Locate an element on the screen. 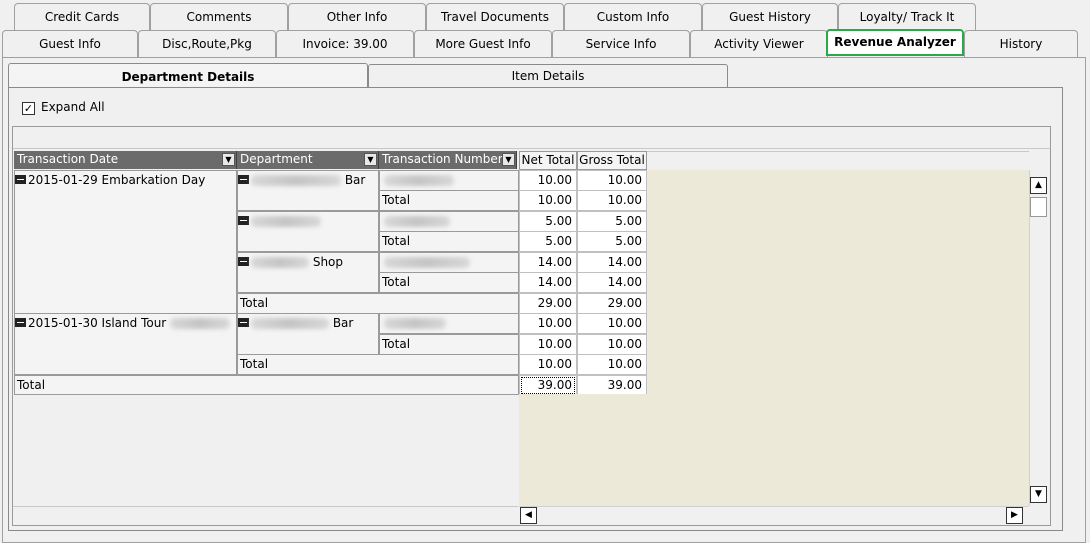  tab-custom-info: Custom Info is located at coordinates (633, 16).